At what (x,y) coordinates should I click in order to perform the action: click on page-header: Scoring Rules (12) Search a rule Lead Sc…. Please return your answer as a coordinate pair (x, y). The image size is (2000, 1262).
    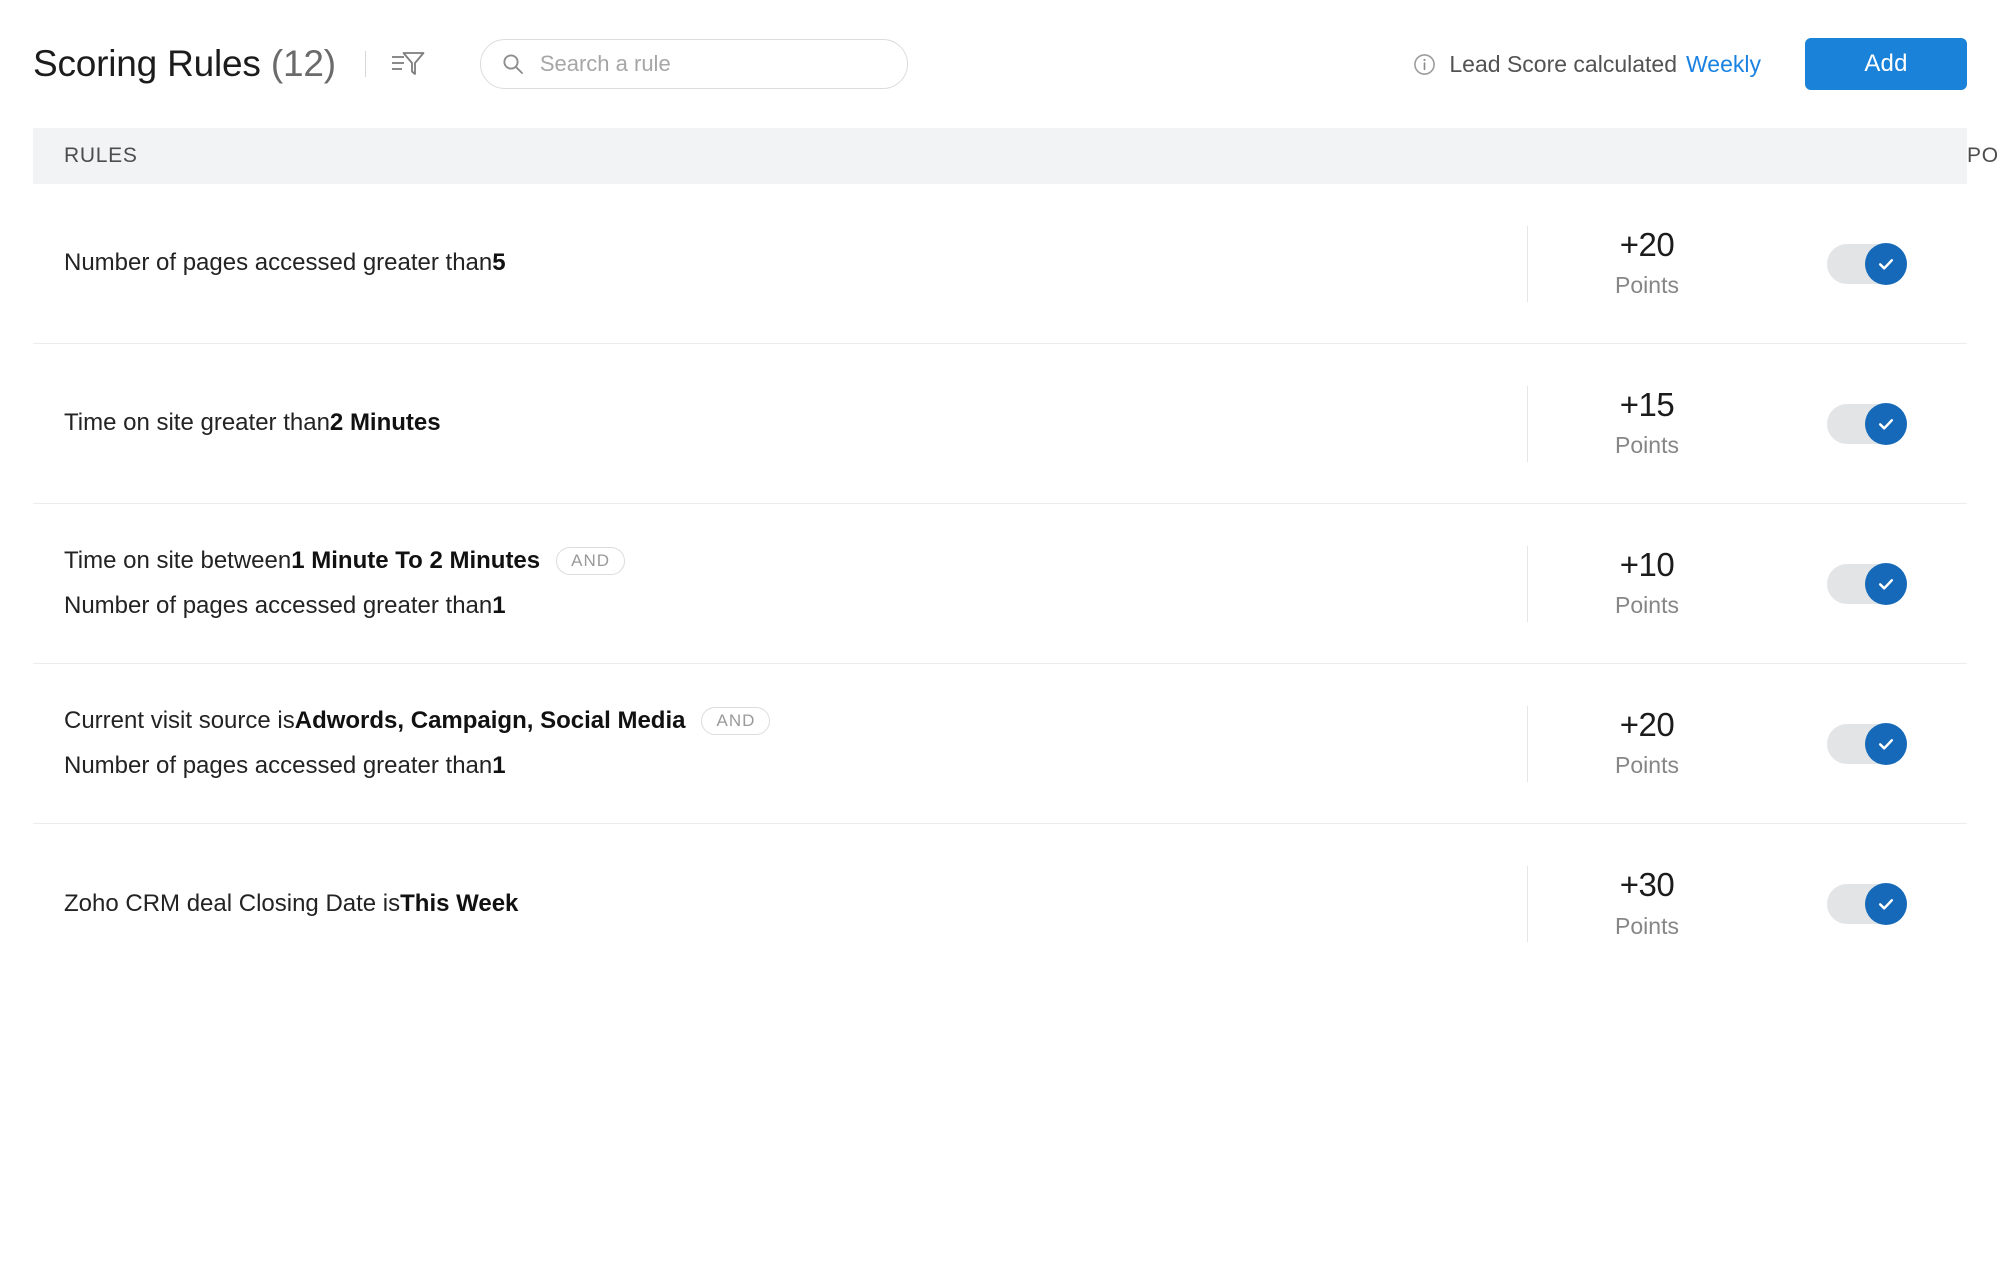
    Looking at the image, I should click on (1000, 64).